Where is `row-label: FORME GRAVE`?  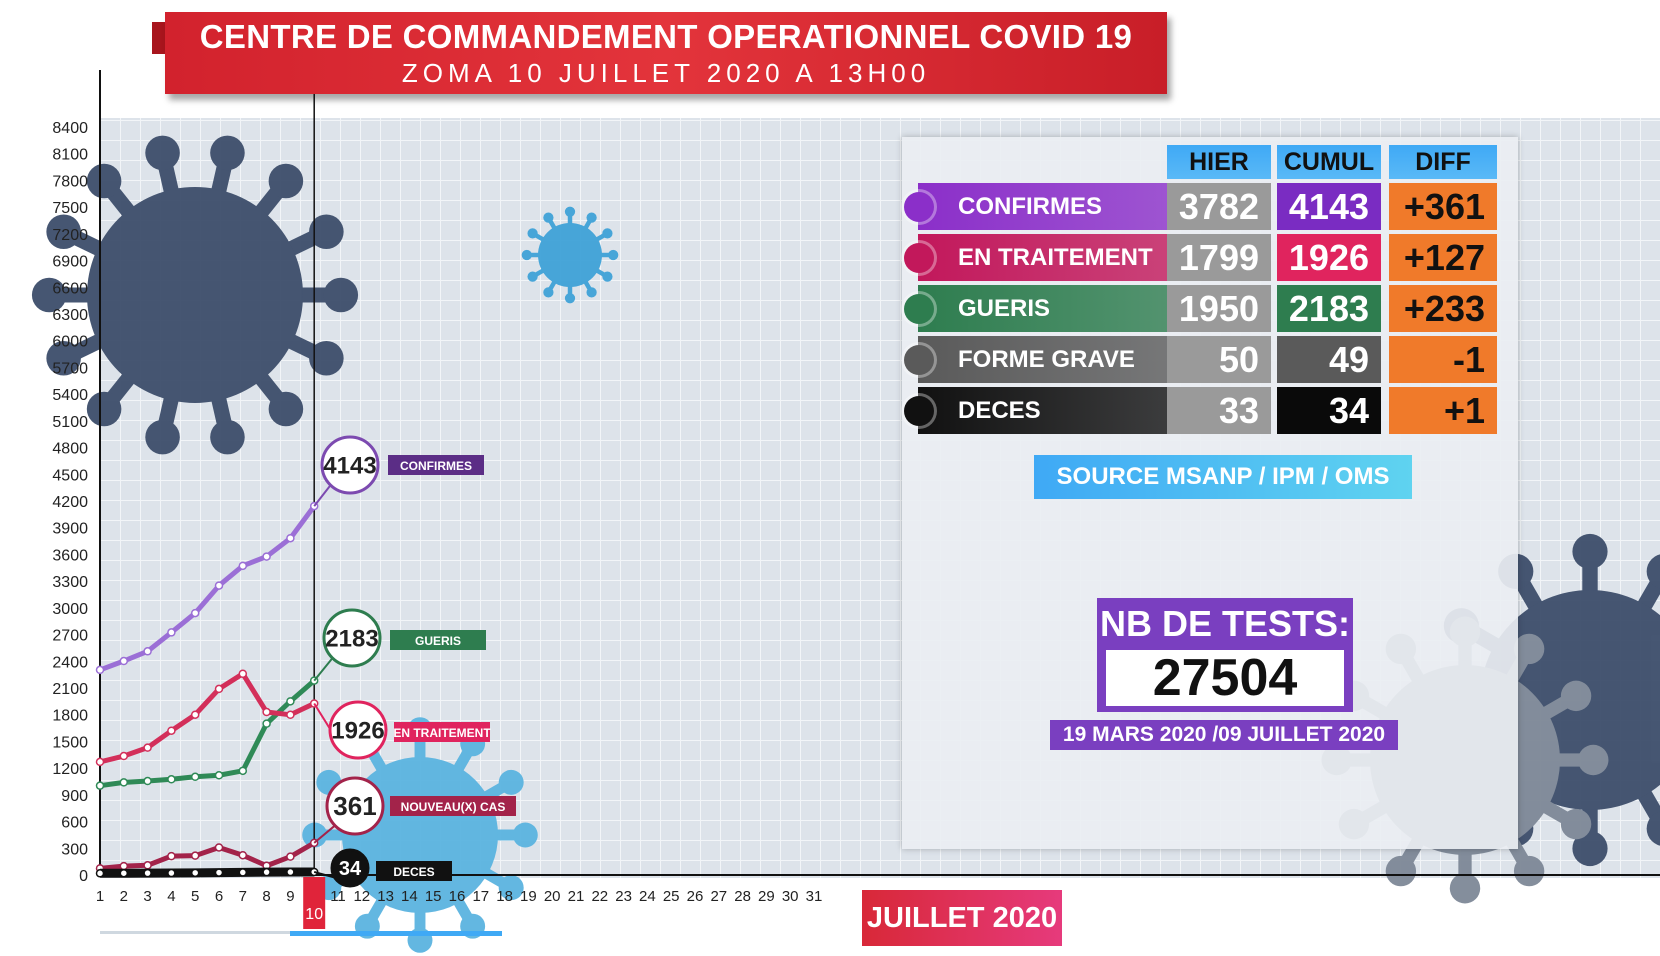 row-label: FORME GRAVE is located at coordinates (1045, 359).